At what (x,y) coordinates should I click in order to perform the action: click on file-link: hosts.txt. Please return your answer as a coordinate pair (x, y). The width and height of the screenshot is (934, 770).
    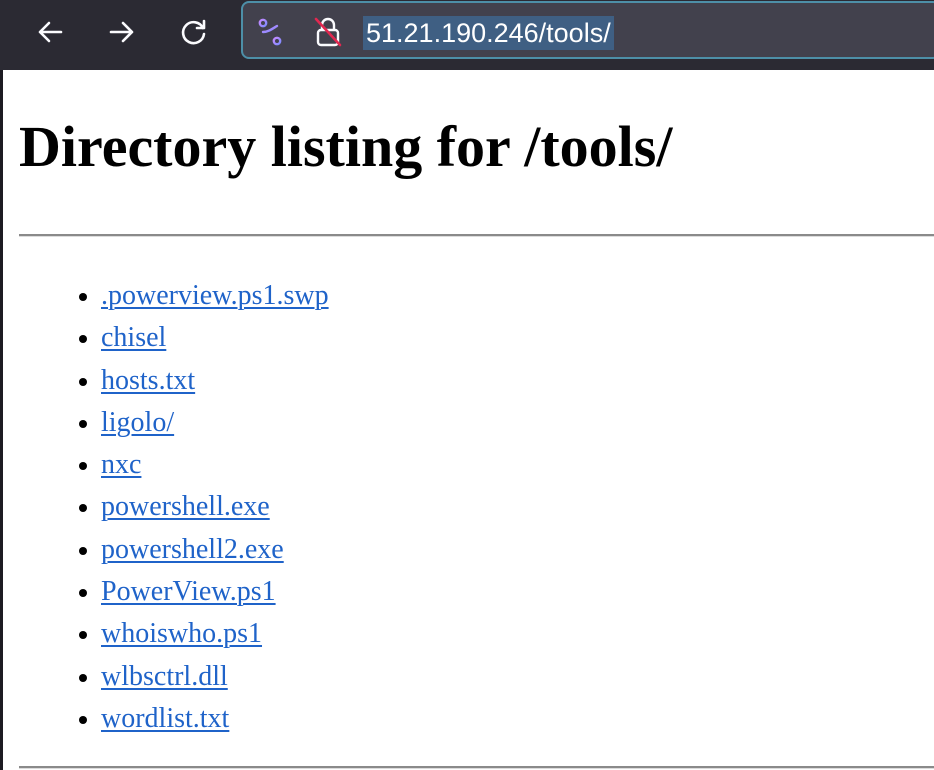
    Looking at the image, I should click on (148, 380).